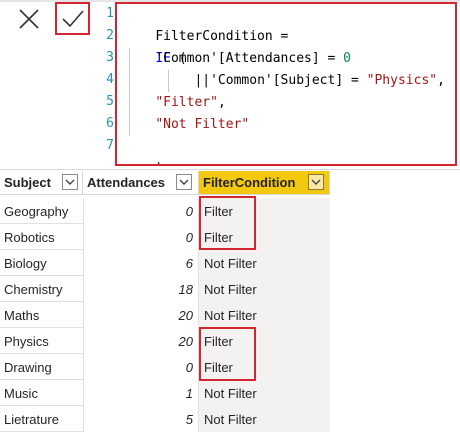  What do you see at coordinates (25, 263) in the screenshot?
I see `subject-cell: Biology` at bounding box center [25, 263].